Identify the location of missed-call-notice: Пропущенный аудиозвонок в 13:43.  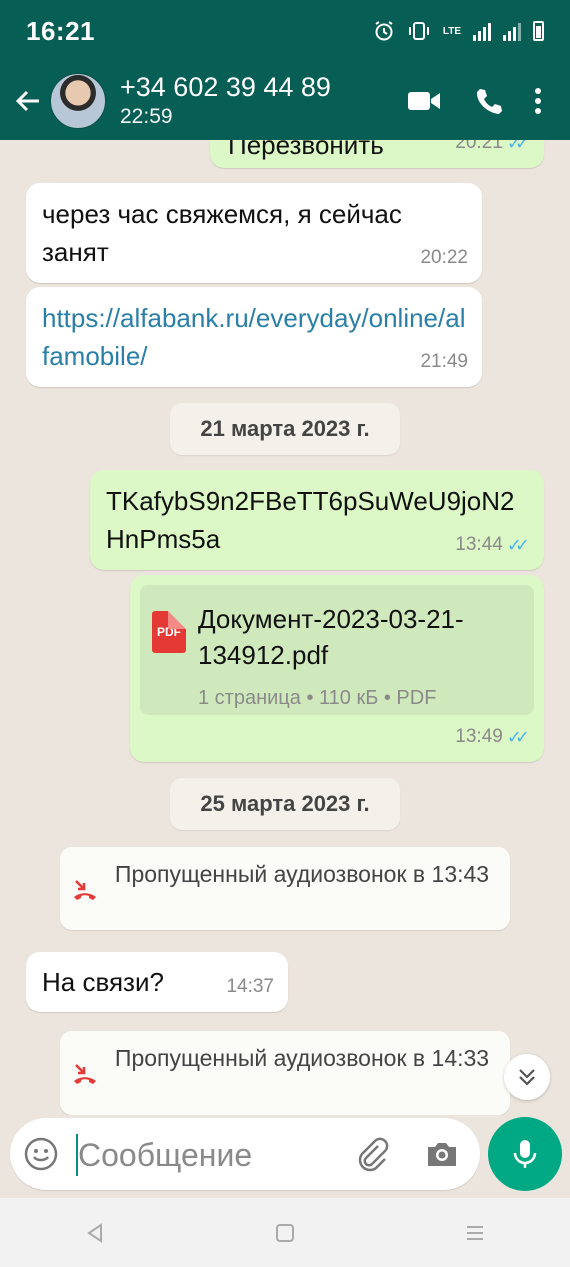
(285, 888).